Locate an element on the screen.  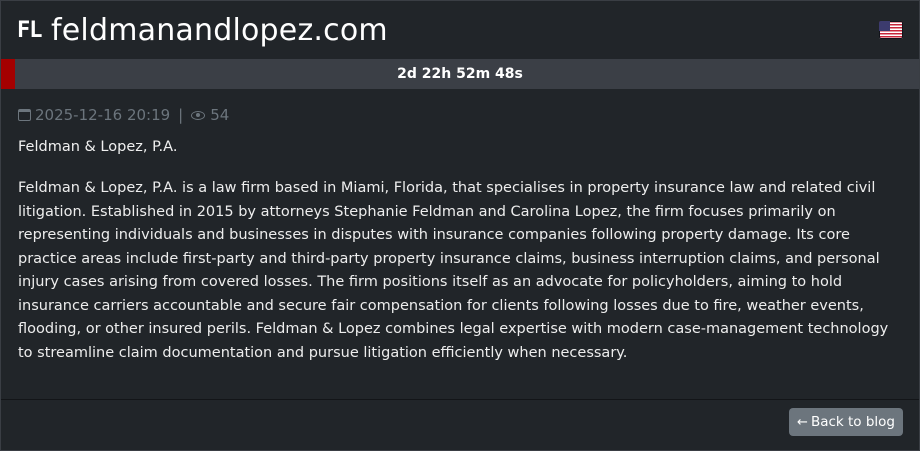
countdown-timer: 2d 22h 52m 48s is located at coordinates (460, 74).